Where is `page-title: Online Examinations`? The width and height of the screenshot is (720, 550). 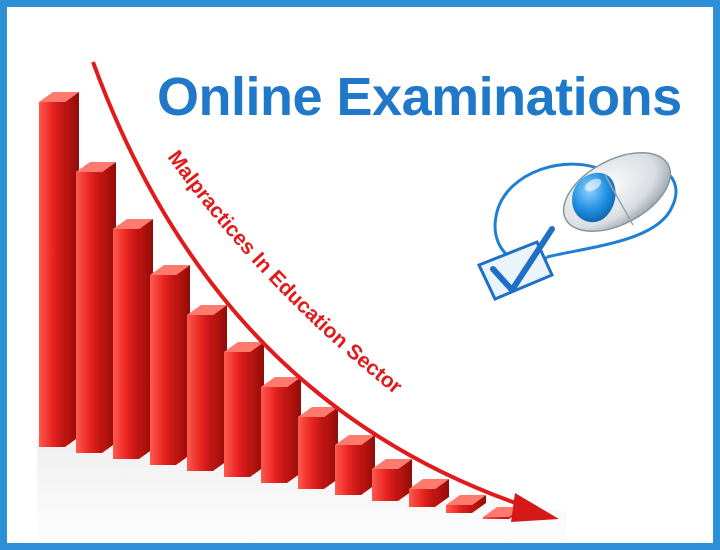 page-title: Online Examinations is located at coordinates (419, 97).